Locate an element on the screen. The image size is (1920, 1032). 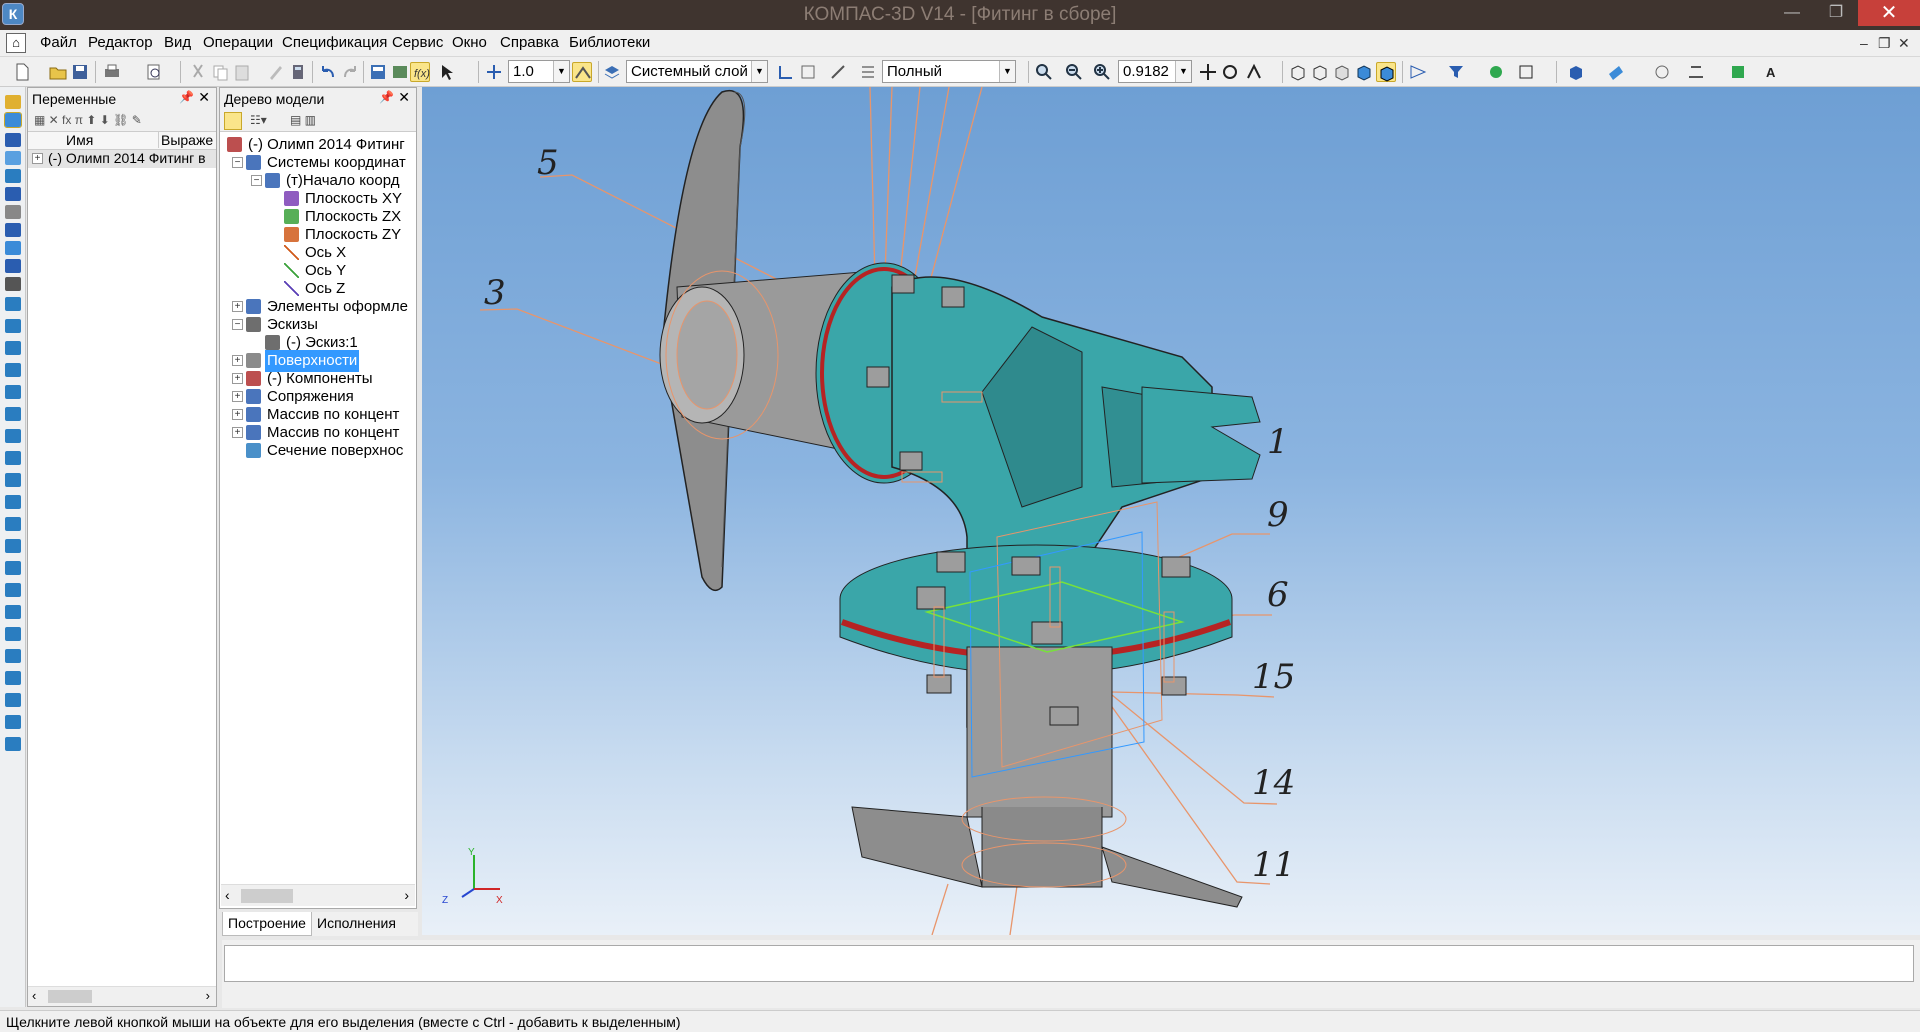
hidden-lines-icon is located at coordinates (1320, 72).